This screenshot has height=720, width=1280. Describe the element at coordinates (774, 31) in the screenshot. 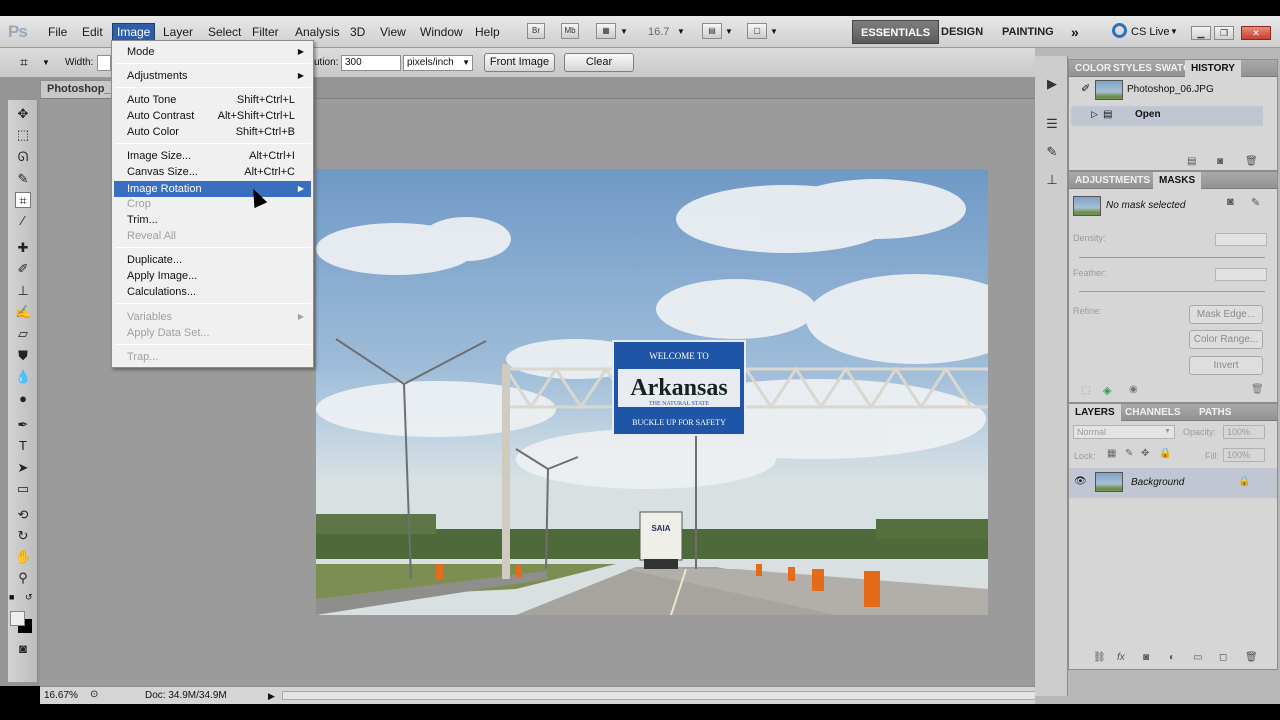

I see `screen-mode-dropdown-icon: ▼` at that location.